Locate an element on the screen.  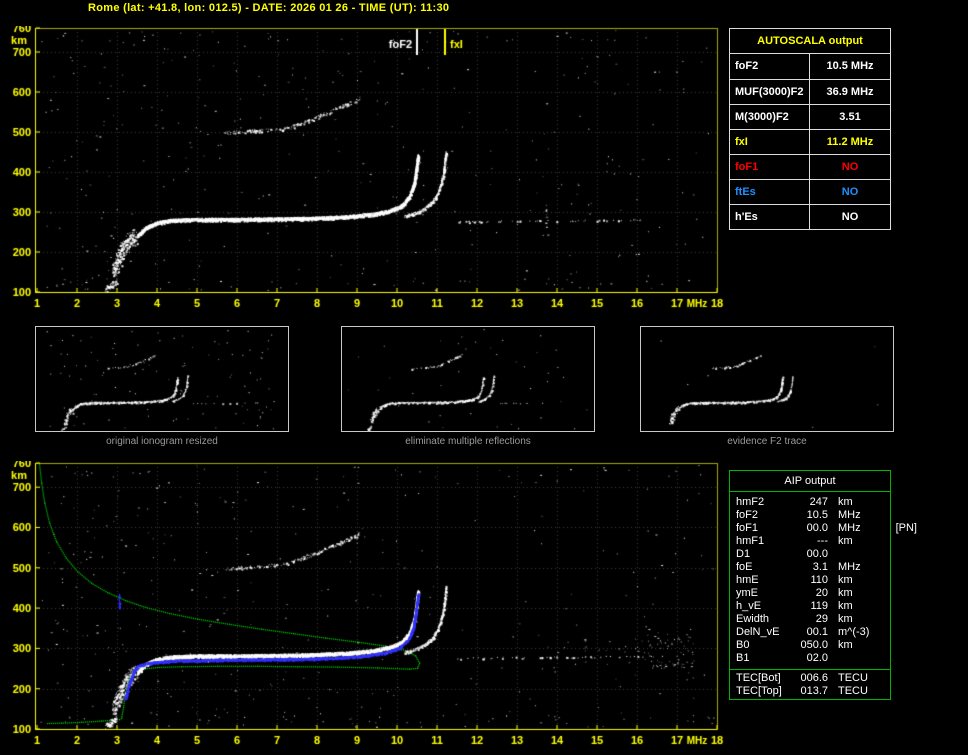
table-row: foF1 00.0 MHz [PN] is located at coordinates (823, 528).